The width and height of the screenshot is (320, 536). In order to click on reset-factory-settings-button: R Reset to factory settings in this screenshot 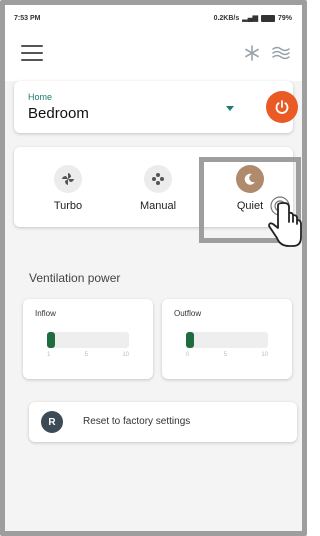, I will do `click(163, 422)`.